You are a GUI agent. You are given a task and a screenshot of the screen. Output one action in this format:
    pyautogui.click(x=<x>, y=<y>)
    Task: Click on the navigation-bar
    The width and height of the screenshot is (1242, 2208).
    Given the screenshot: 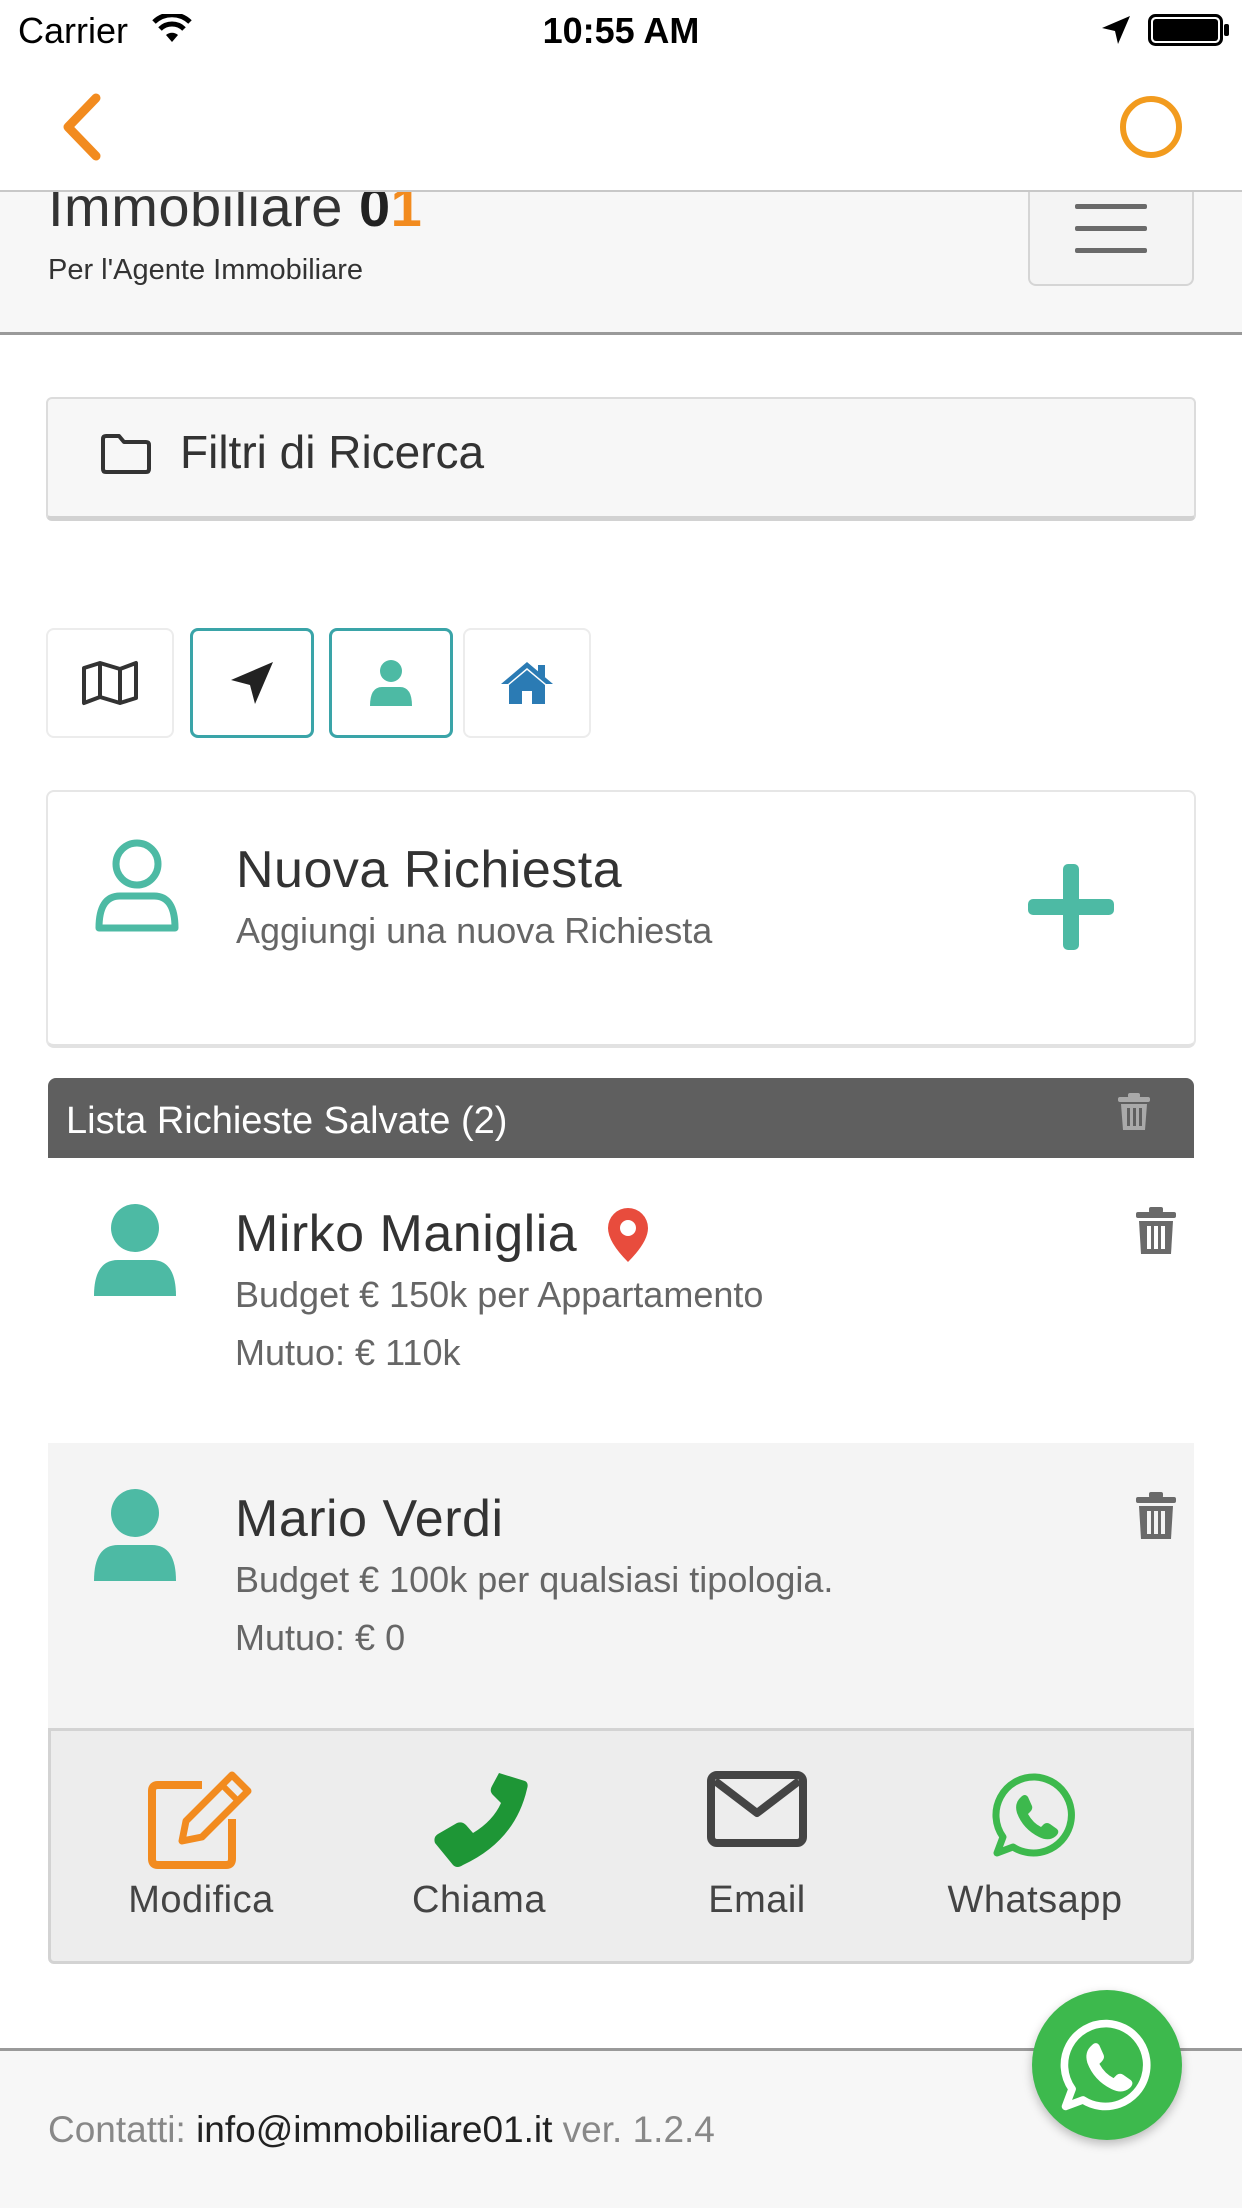 What is the action you would take?
    pyautogui.click(x=621, y=126)
    